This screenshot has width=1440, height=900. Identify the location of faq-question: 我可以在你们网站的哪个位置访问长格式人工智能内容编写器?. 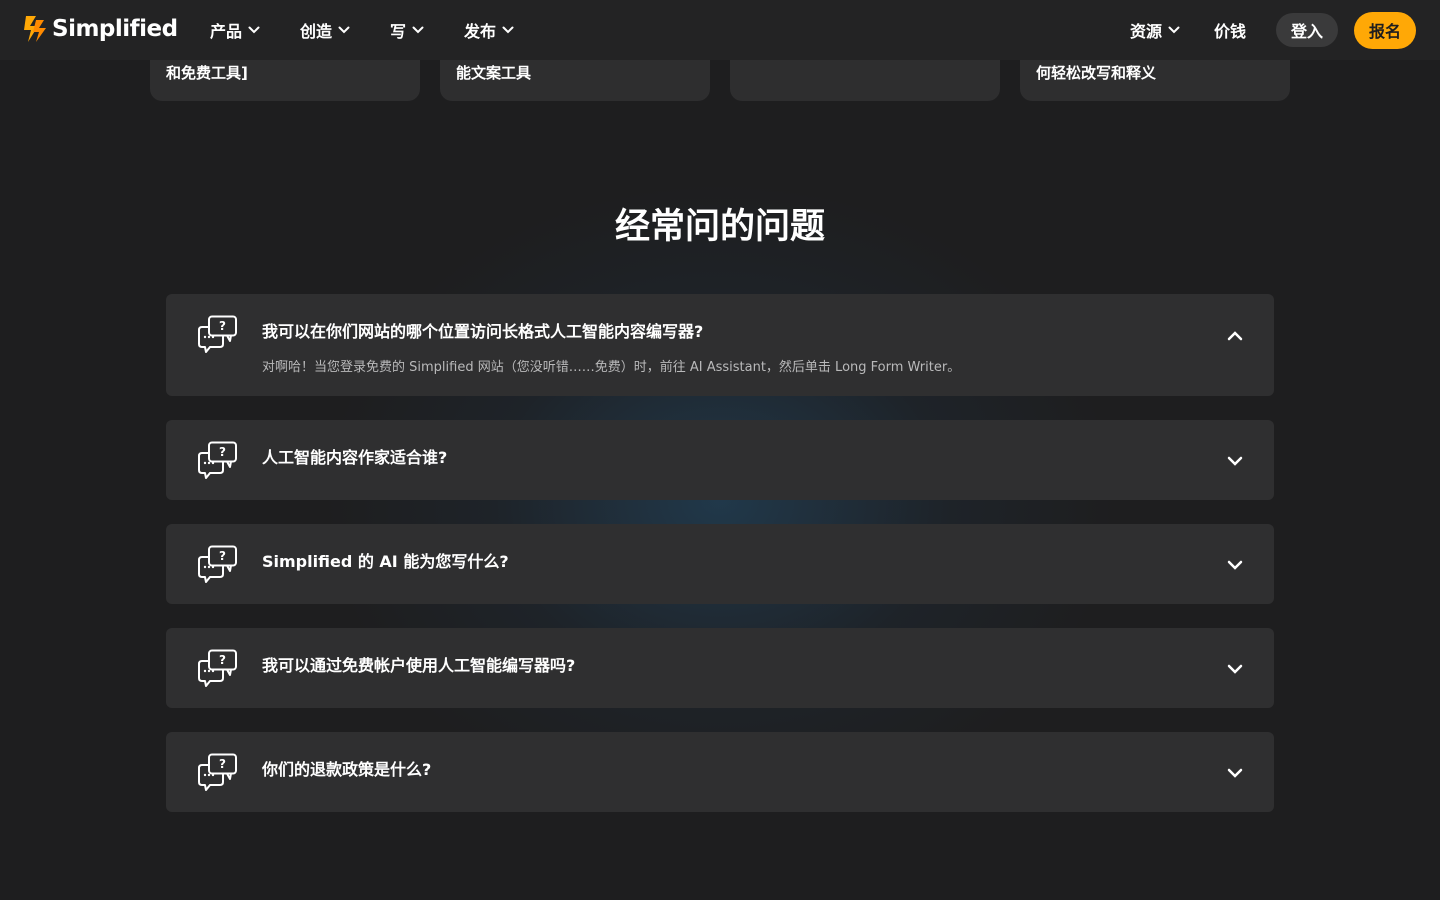
(483, 331).